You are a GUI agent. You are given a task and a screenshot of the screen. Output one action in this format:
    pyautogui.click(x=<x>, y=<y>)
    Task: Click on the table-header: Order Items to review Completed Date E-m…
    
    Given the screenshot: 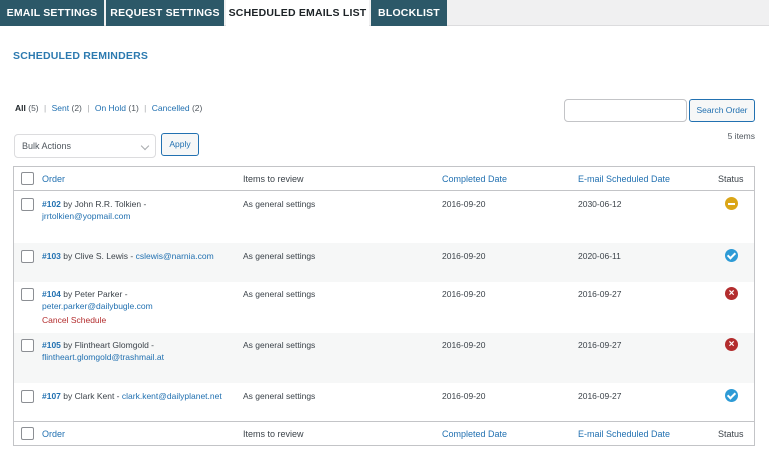 What is the action you would take?
    pyautogui.click(x=384, y=179)
    